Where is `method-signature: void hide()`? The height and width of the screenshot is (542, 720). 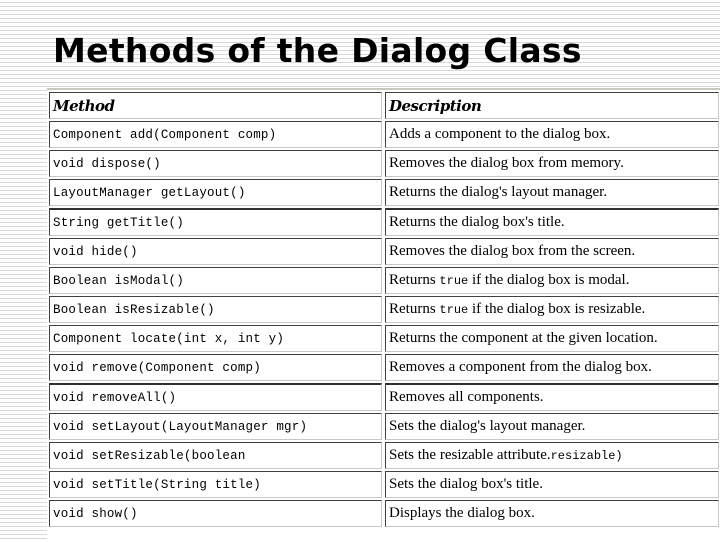 method-signature: void hide() is located at coordinates (215, 251).